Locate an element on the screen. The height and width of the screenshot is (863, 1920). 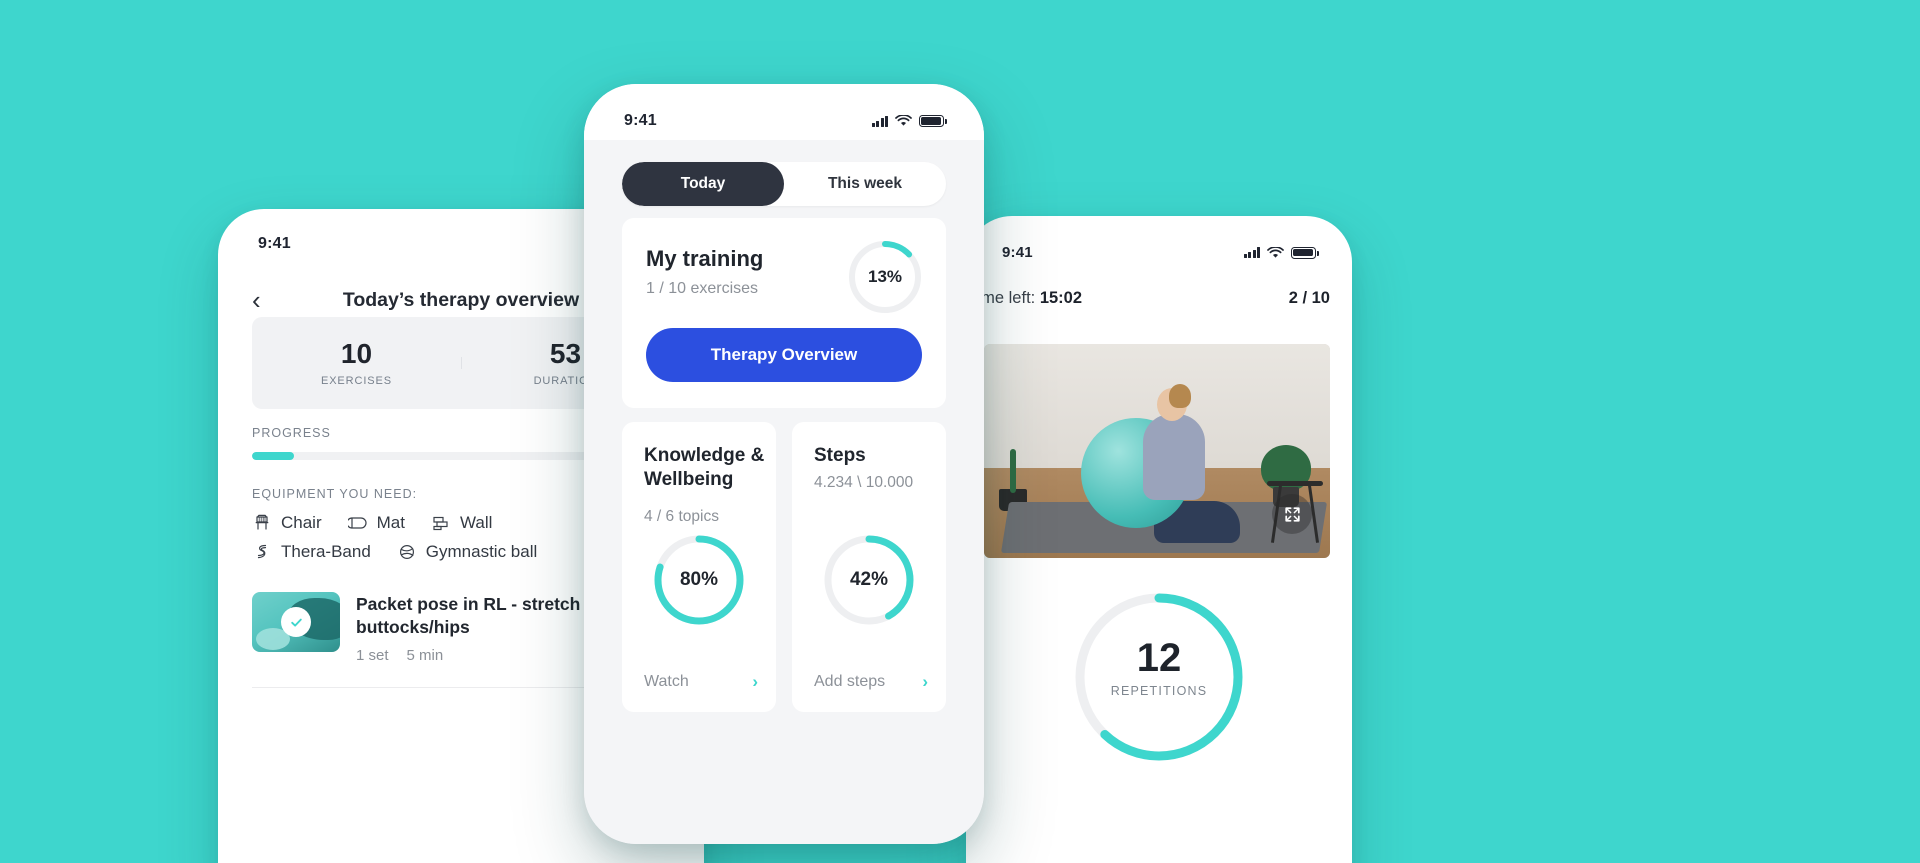
right-status-icons is located at coordinates (1281, 252).